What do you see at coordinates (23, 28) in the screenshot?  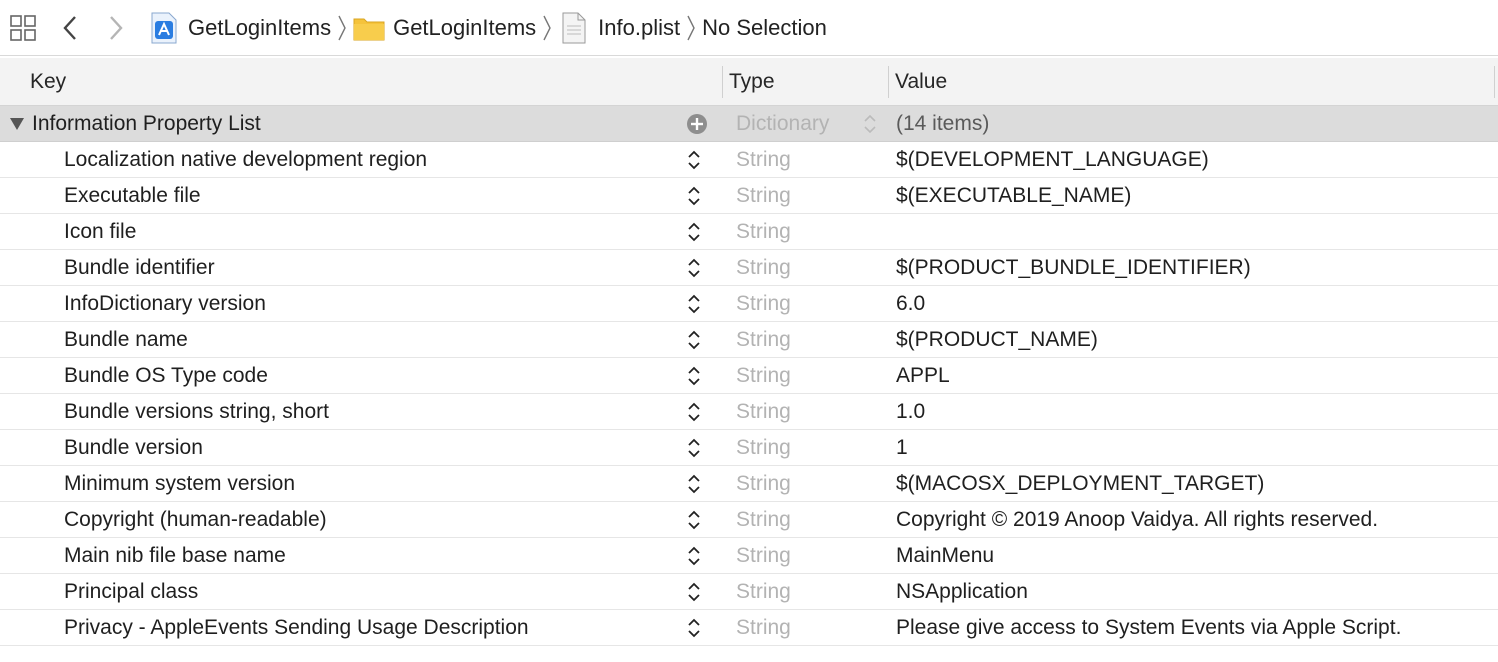 I see `related-items-grid-icon` at bounding box center [23, 28].